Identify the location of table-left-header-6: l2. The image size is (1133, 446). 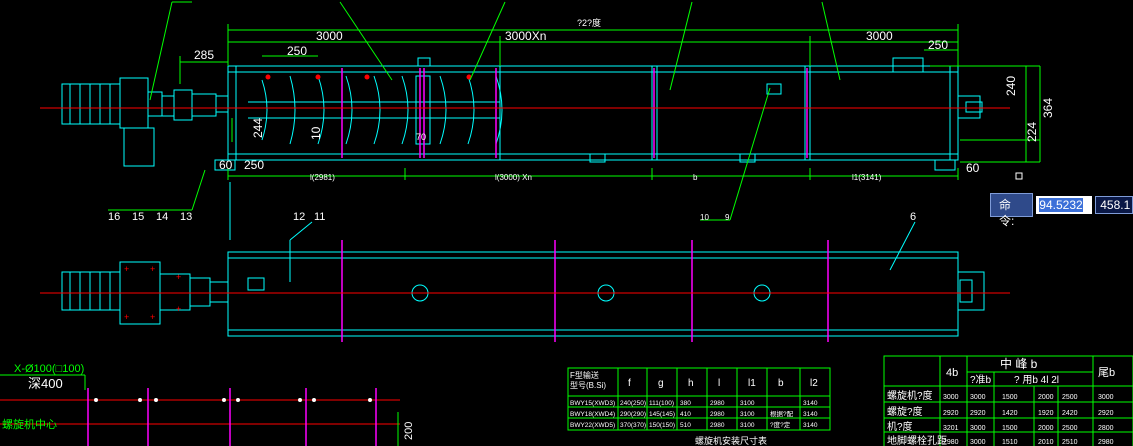
(814, 383).